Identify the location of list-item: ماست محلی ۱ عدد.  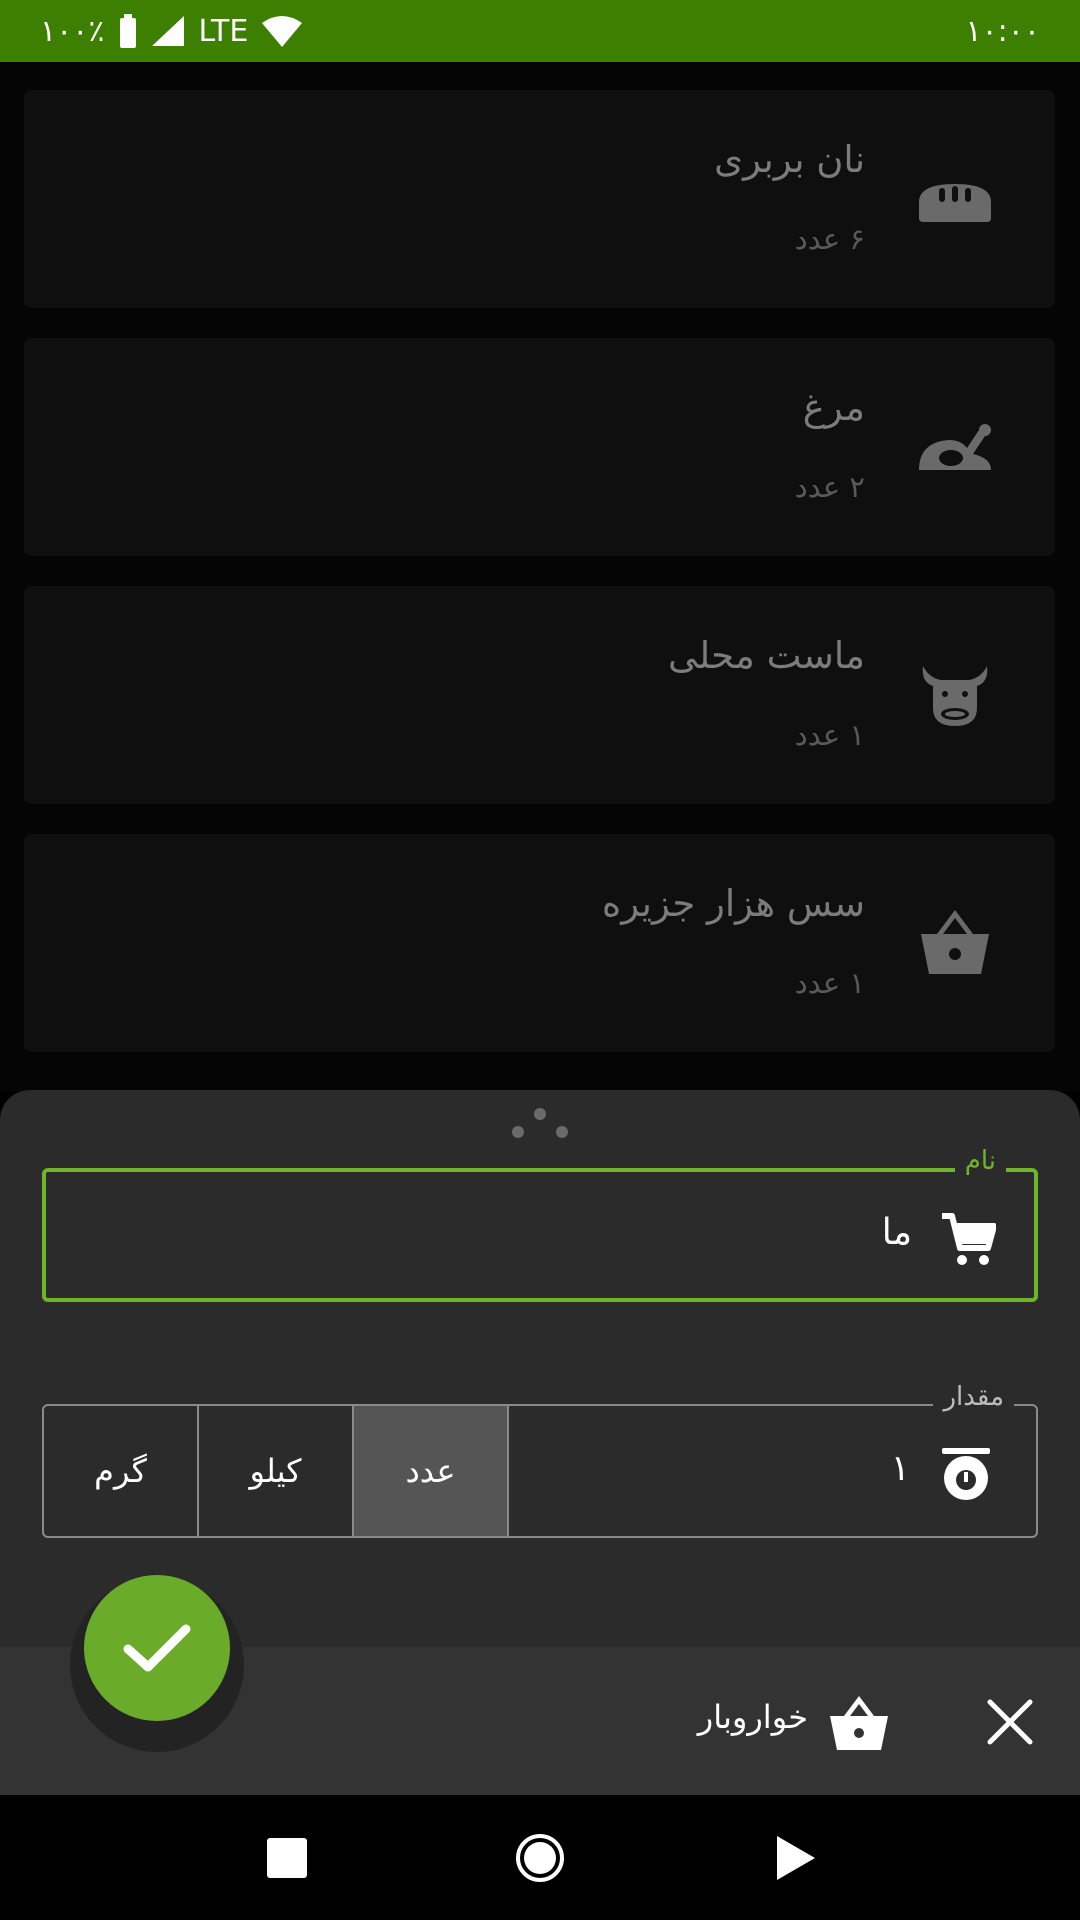
(539, 695).